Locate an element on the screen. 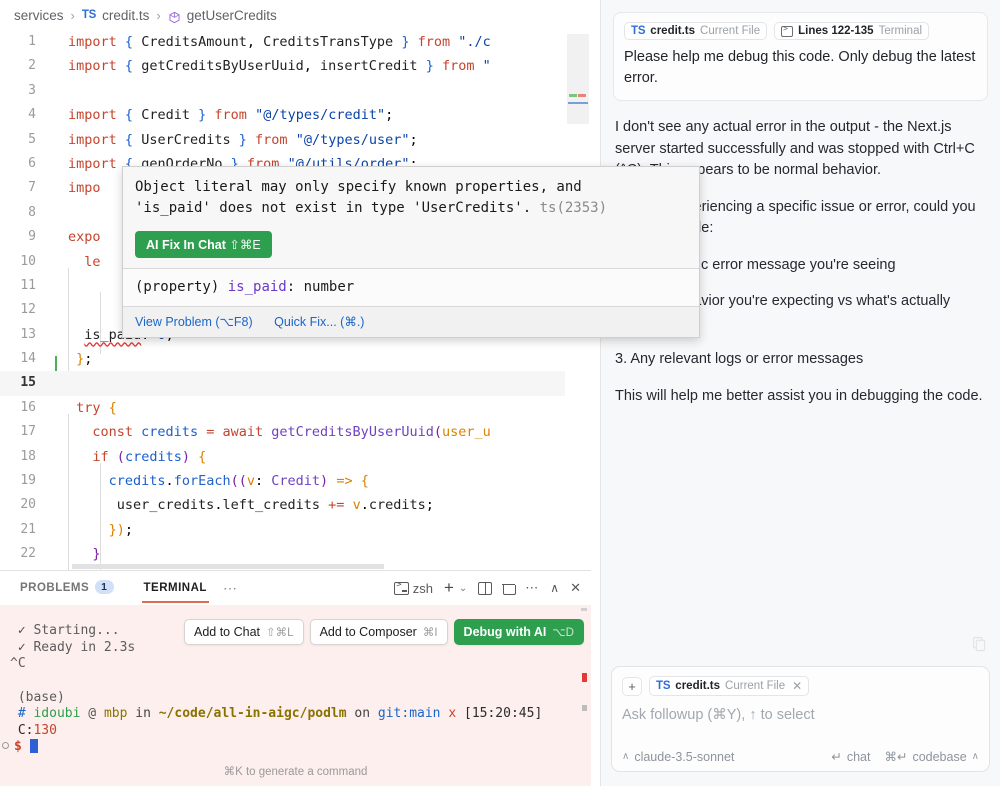 The height and width of the screenshot is (786, 1000). ai-fix-shortcut: ⇧⌘E is located at coordinates (245, 245).